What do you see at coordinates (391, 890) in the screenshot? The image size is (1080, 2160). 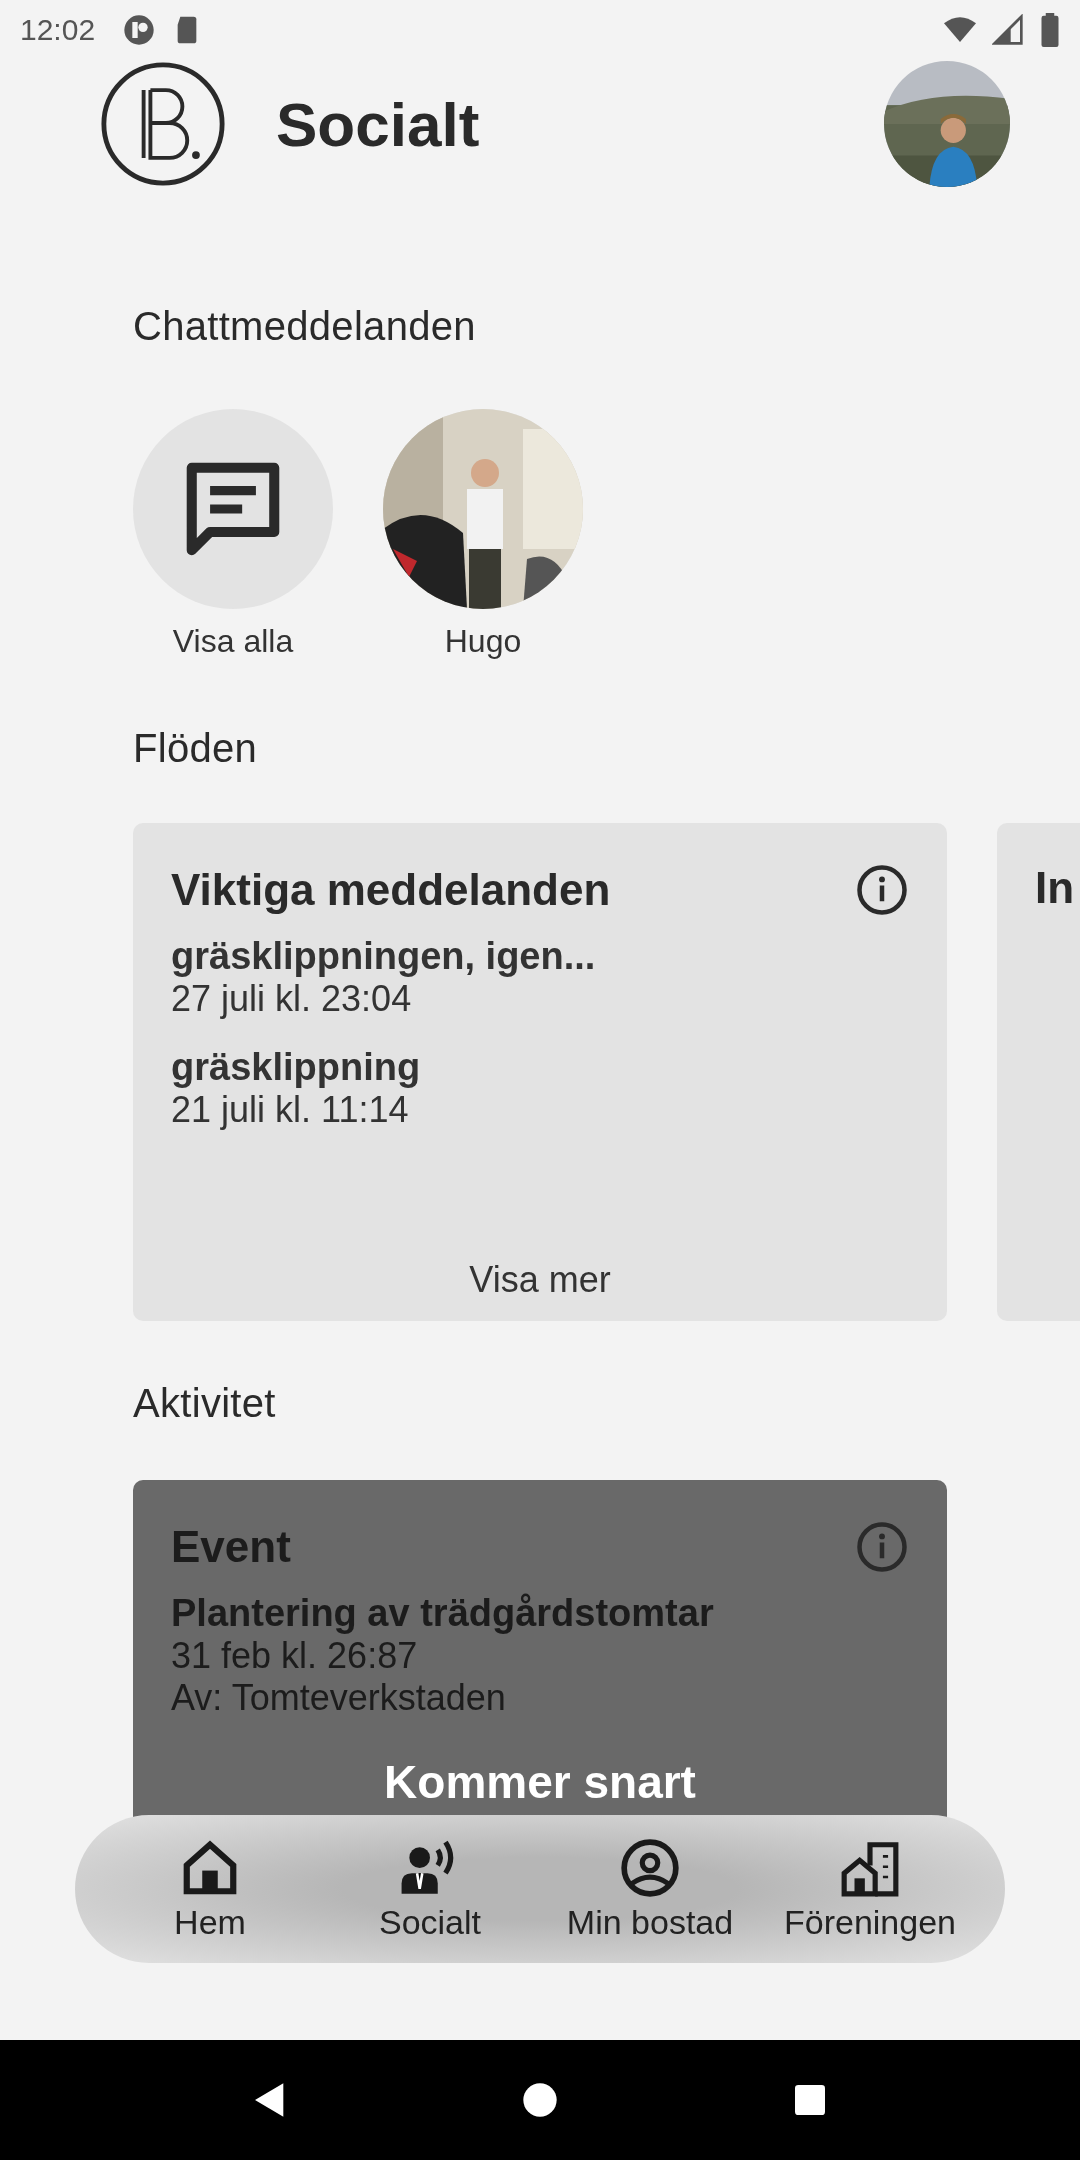 I see `card-title: Viktiga meddelanden` at bounding box center [391, 890].